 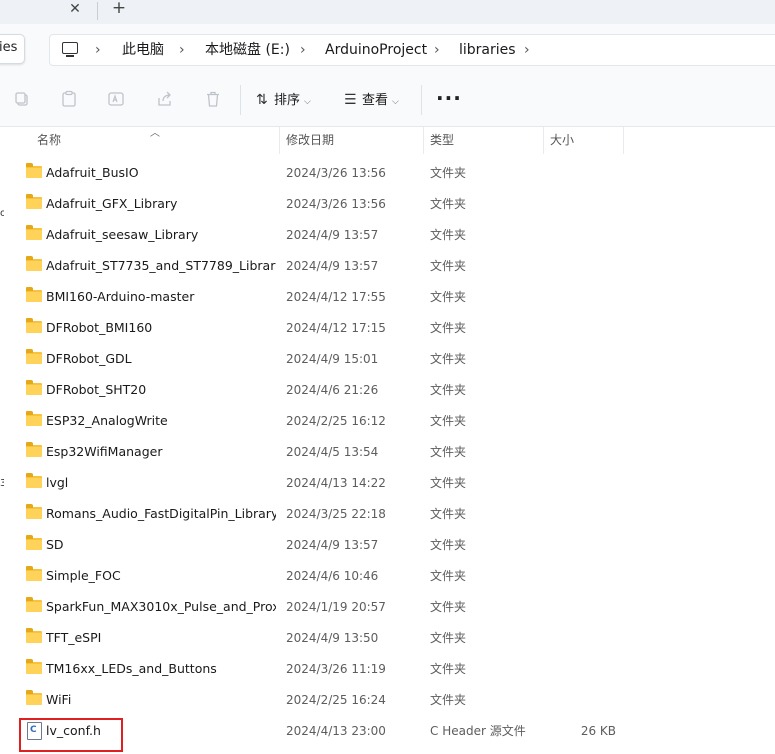 What do you see at coordinates (387, 359) in the screenshot?
I see `folder-row: DFRobot_GDL 2024/4/9 15:01 文件夹` at bounding box center [387, 359].